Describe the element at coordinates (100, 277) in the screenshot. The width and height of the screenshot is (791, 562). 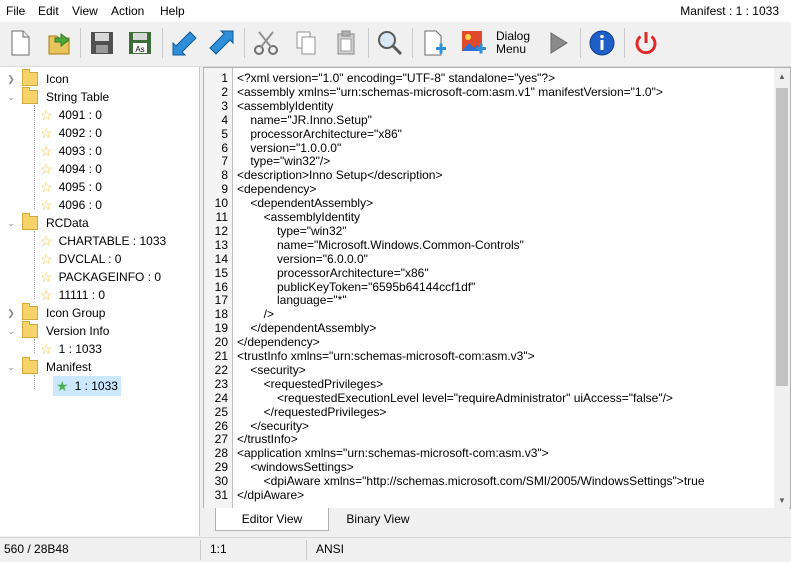
I see `tree-node-packageinfo: ☆ PACKAGEINFO : 0` at that location.